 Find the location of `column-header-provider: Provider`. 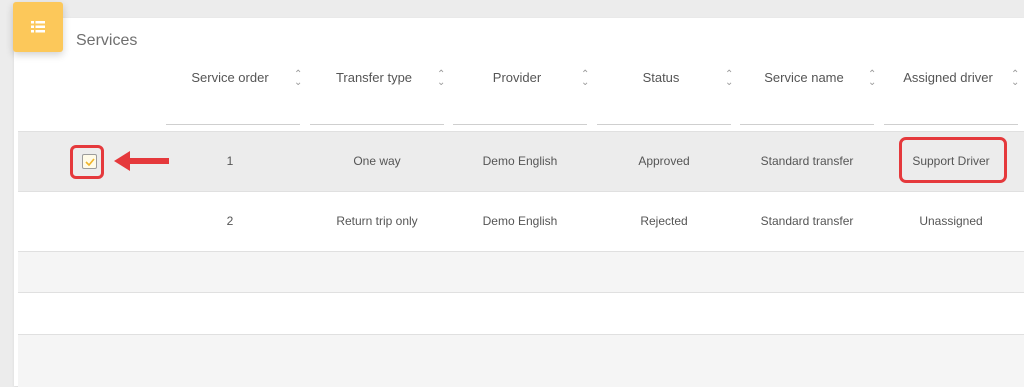

column-header-provider: Provider is located at coordinates (517, 80).